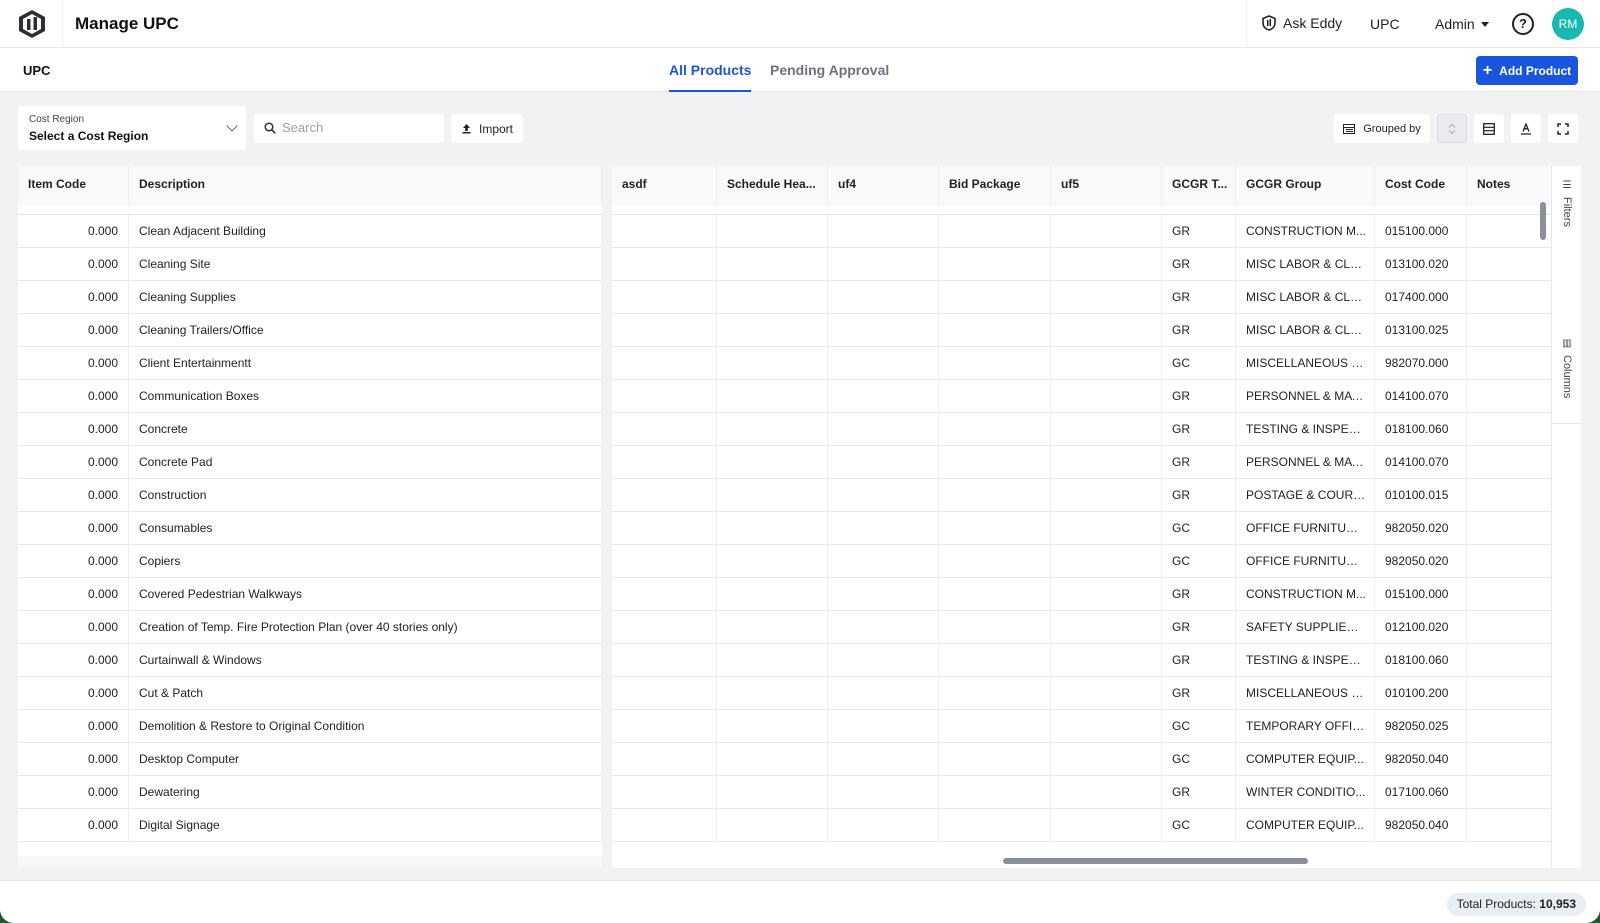 Image resolution: width=1600 pixels, height=923 pixels. I want to click on table-cell-description: Cleaning Trailers/Office, so click(365, 330).